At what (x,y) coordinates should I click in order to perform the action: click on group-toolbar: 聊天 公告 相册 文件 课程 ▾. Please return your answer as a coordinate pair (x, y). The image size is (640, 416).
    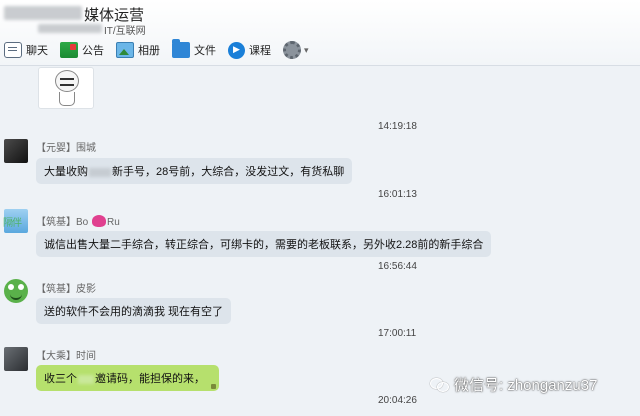
    Looking at the image, I should click on (162, 50).